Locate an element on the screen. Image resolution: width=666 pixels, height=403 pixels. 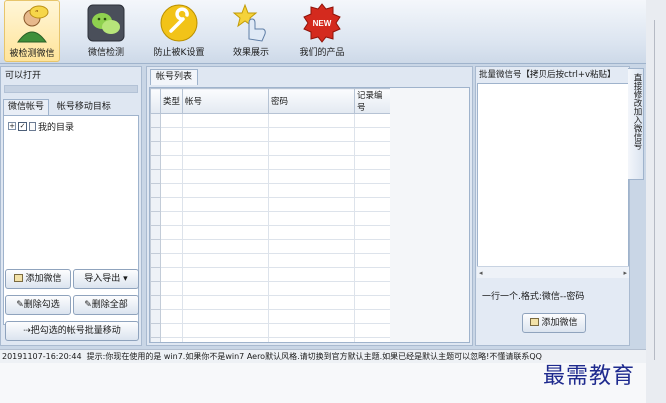
toolbar-effect-button: 效果展示 is located at coordinates (251, 31).